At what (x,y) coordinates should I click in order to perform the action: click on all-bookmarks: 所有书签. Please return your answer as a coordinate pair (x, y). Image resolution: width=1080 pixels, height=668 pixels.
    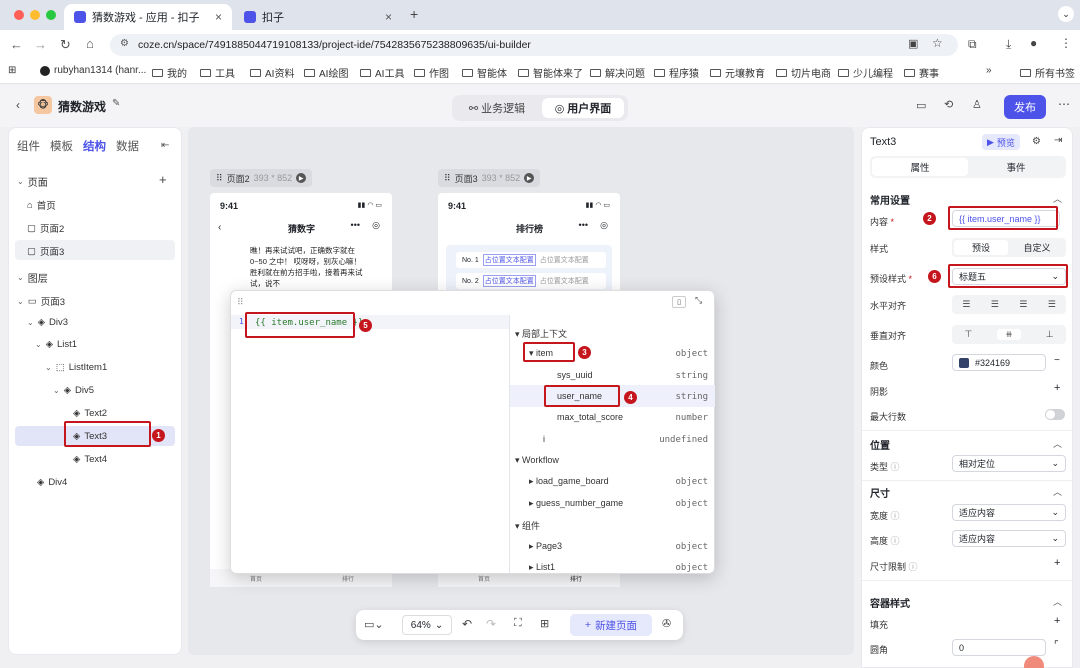
    Looking at the image, I should click on (1047, 72).